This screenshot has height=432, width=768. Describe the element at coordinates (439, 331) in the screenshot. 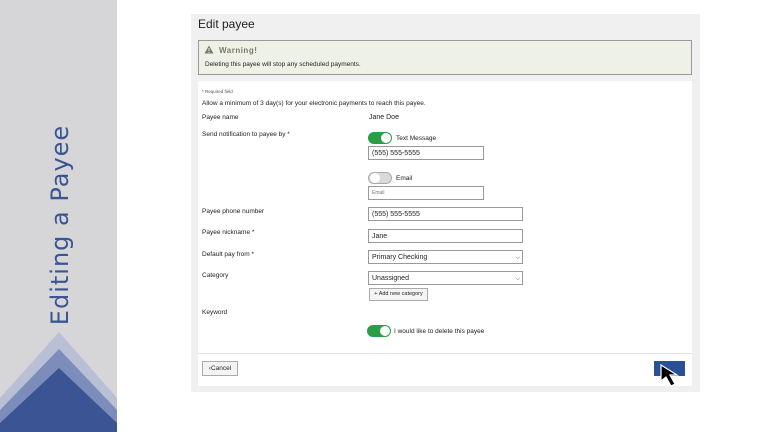

I see `delete-payee-label: I would like to delete this payee` at that location.